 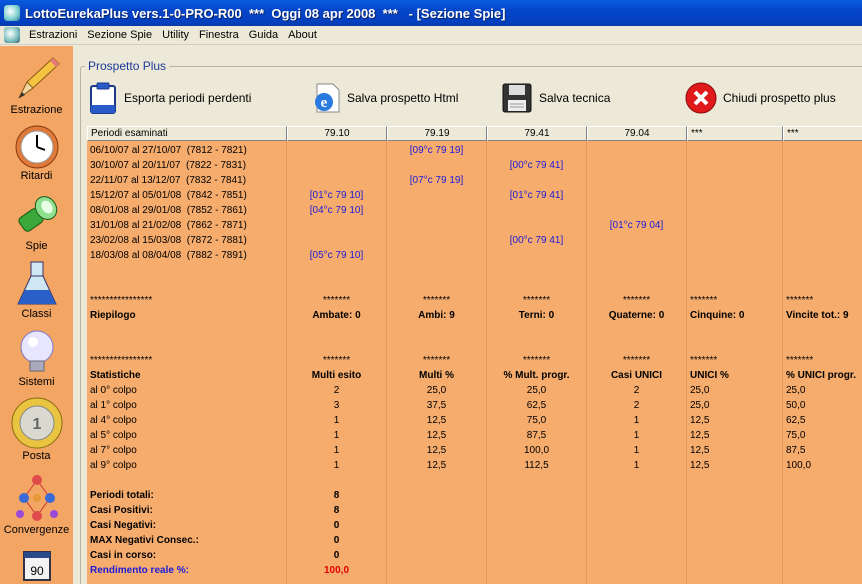 I want to click on menu-sezione-spie: Sezione Spie, so click(x=119, y=35).